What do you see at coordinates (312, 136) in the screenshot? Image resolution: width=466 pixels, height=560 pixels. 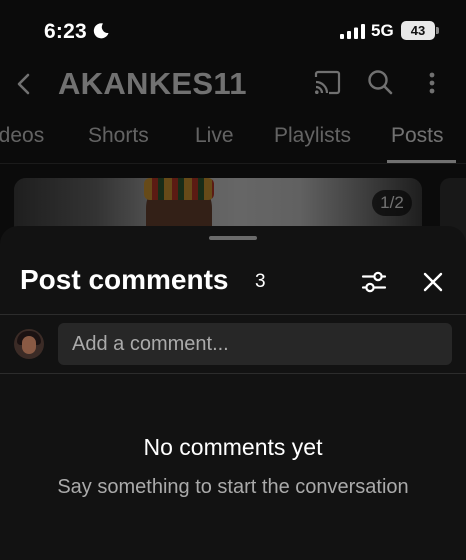 I see `tab-playlists: Playlists` at bounding box center [312, 136].